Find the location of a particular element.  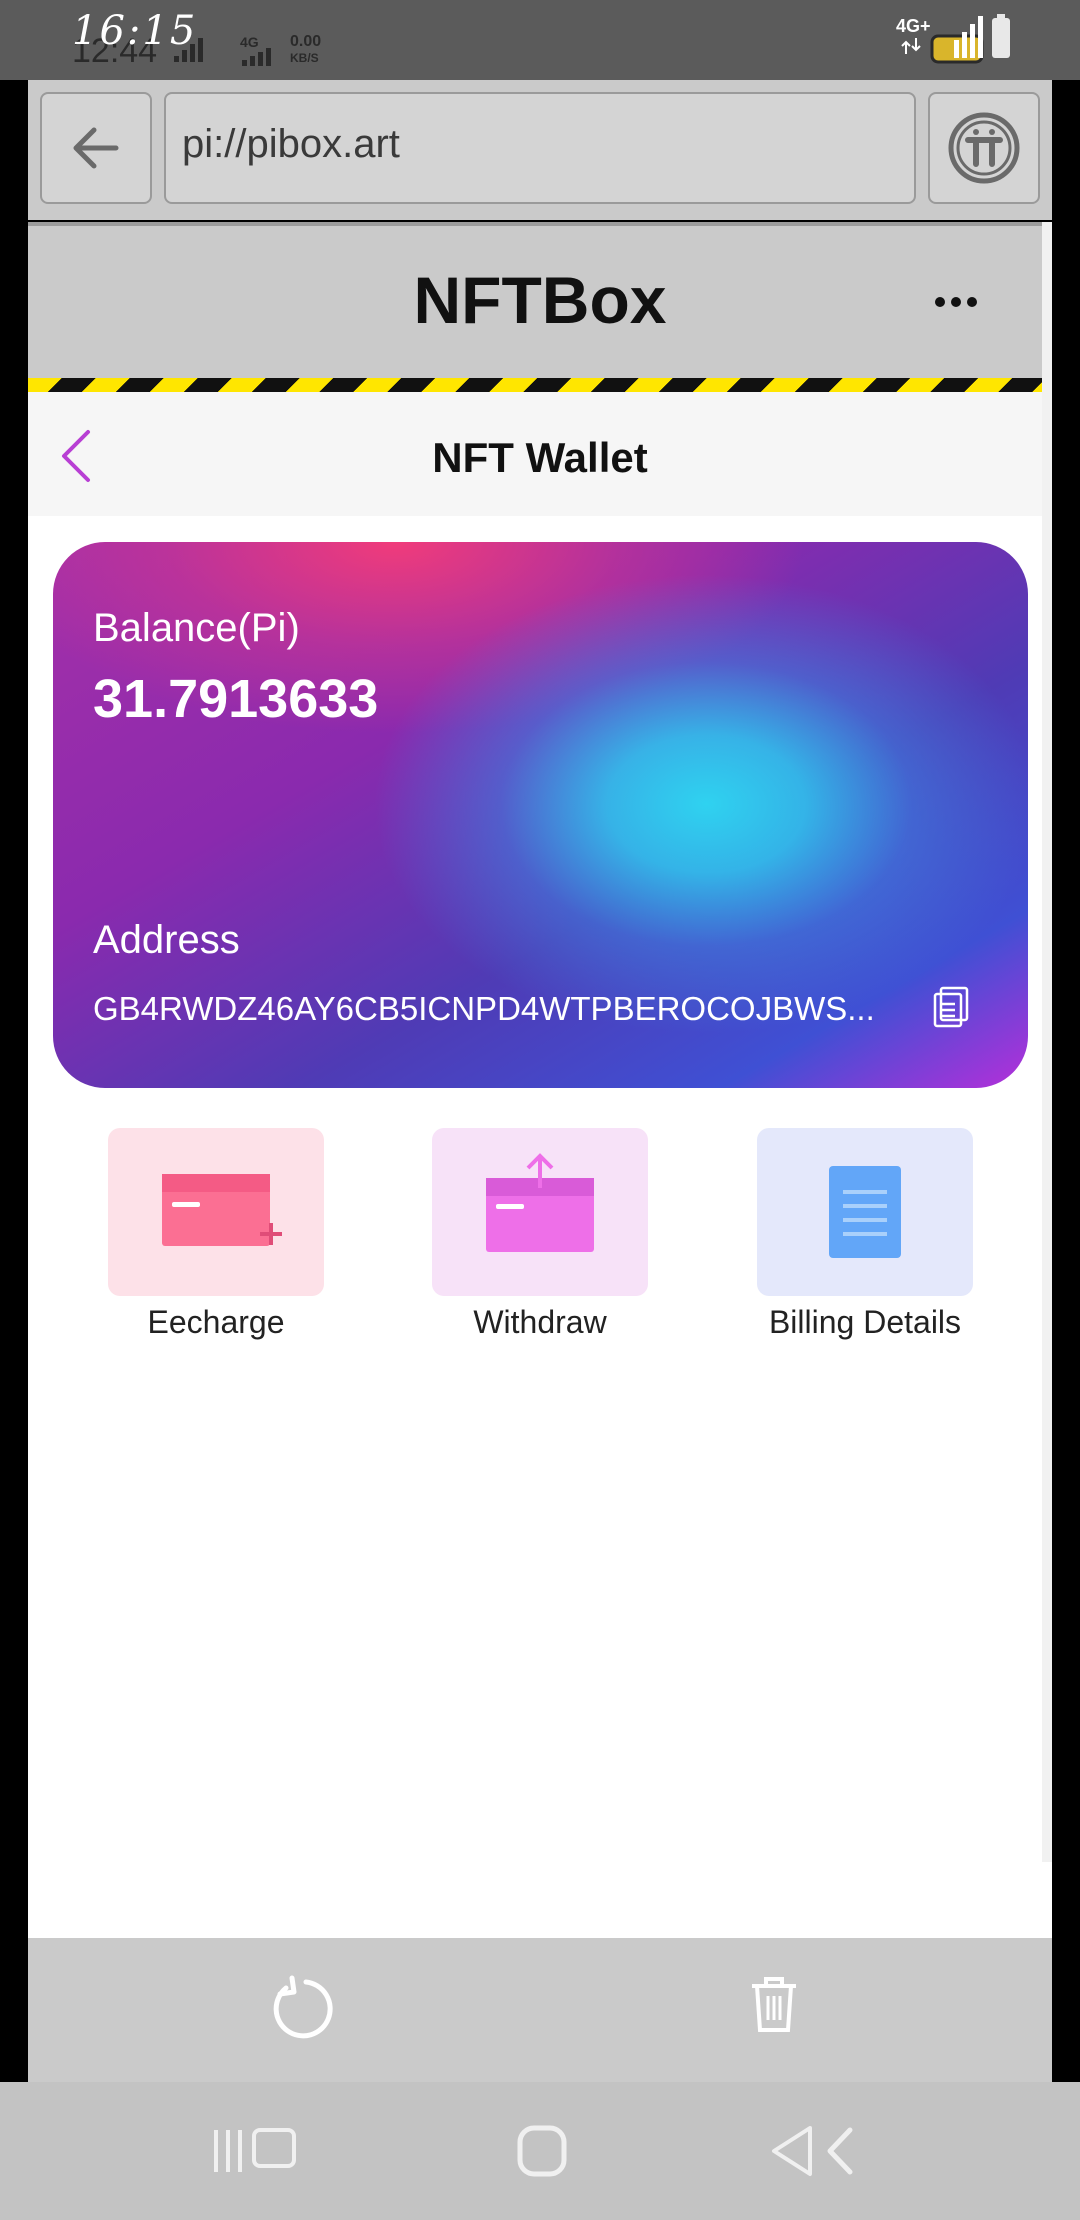

hazard-stripe is located at coordinates (540, 385).